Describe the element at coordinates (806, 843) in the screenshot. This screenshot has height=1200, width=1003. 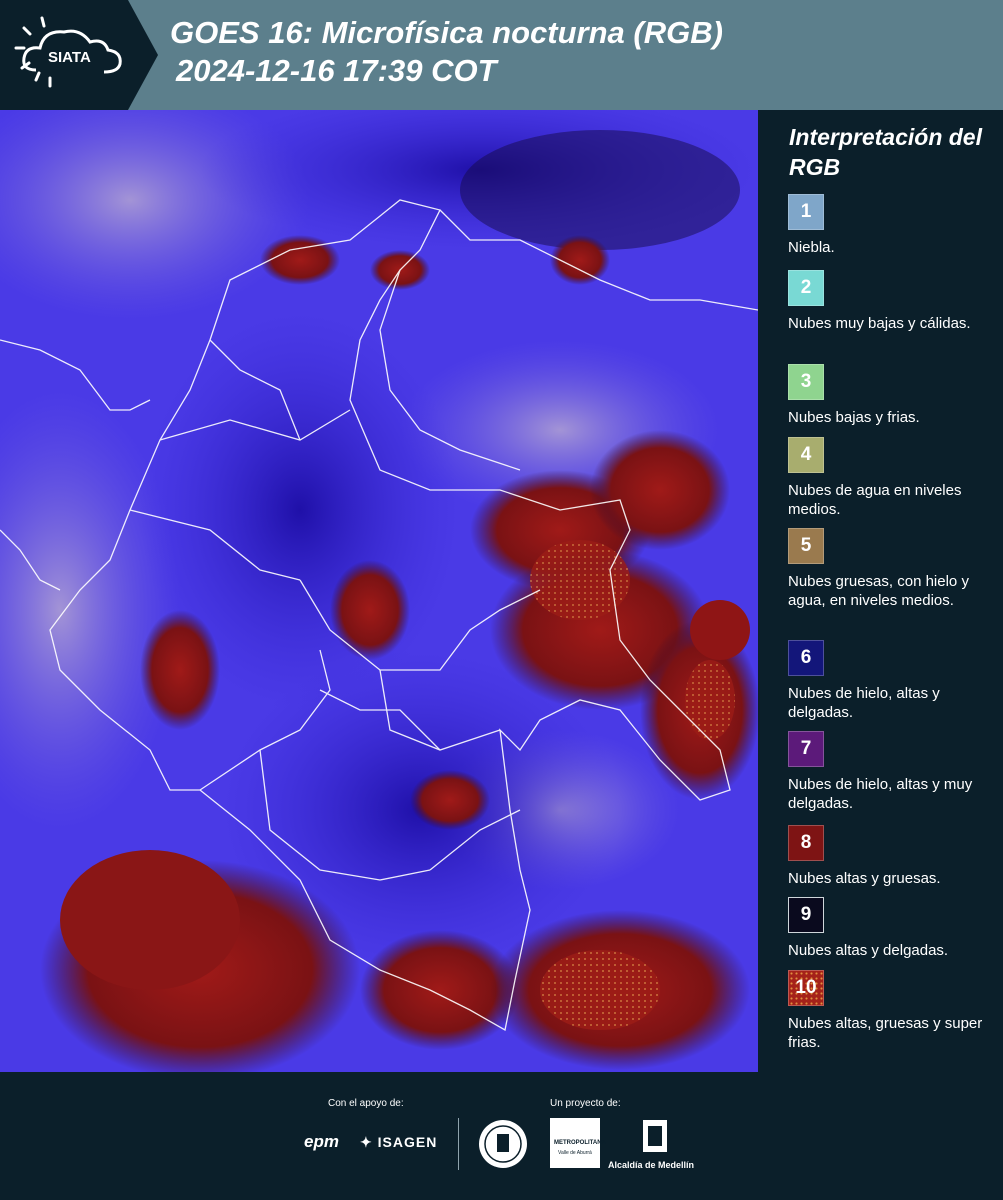
I see `legend-swatch-8: 8` at that location.